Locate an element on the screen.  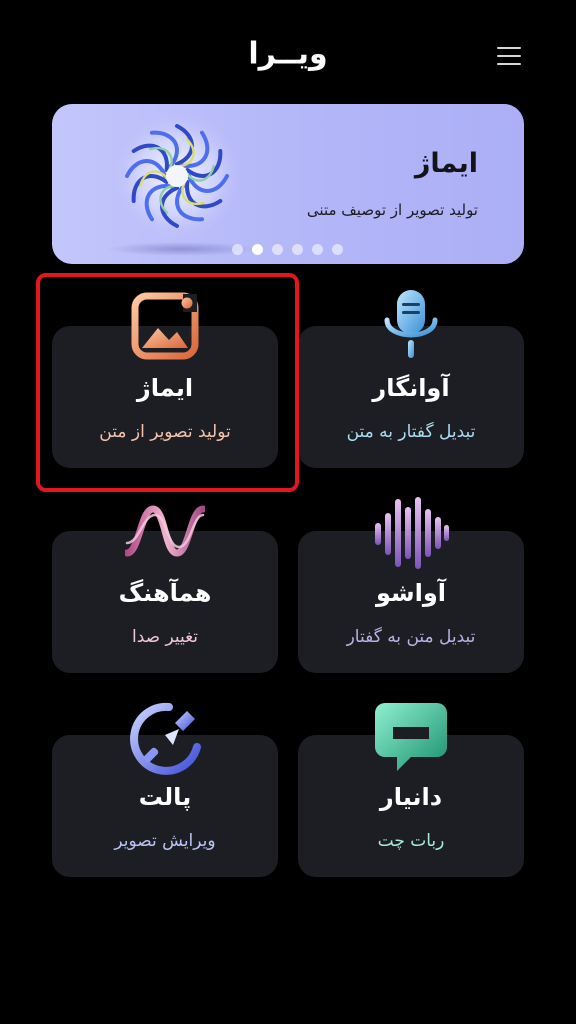
service-card-avasho: آواشو تبدیل متن به گفتار is located at coordinates (411, 585).